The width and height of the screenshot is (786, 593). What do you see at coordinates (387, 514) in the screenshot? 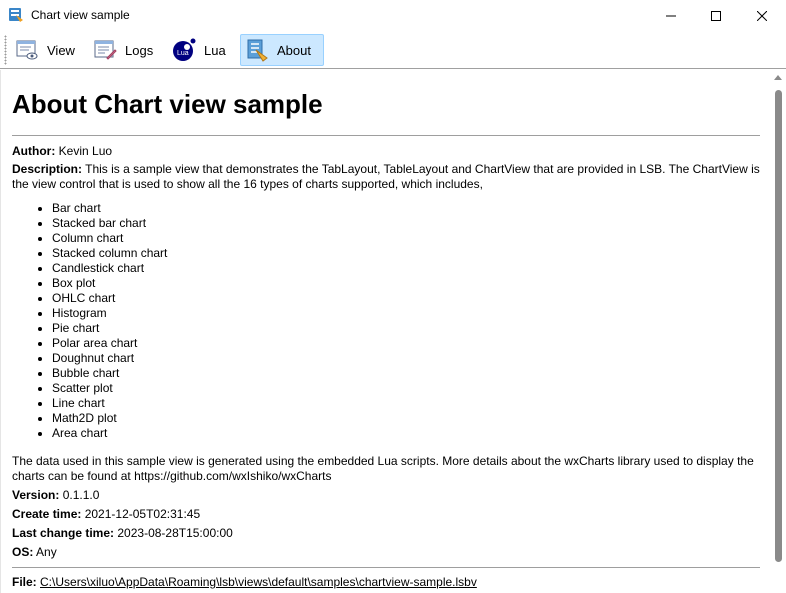
I see `create-time-row: Create time: 2021-12-05T02:31:45` at bounding box center [387, 514].